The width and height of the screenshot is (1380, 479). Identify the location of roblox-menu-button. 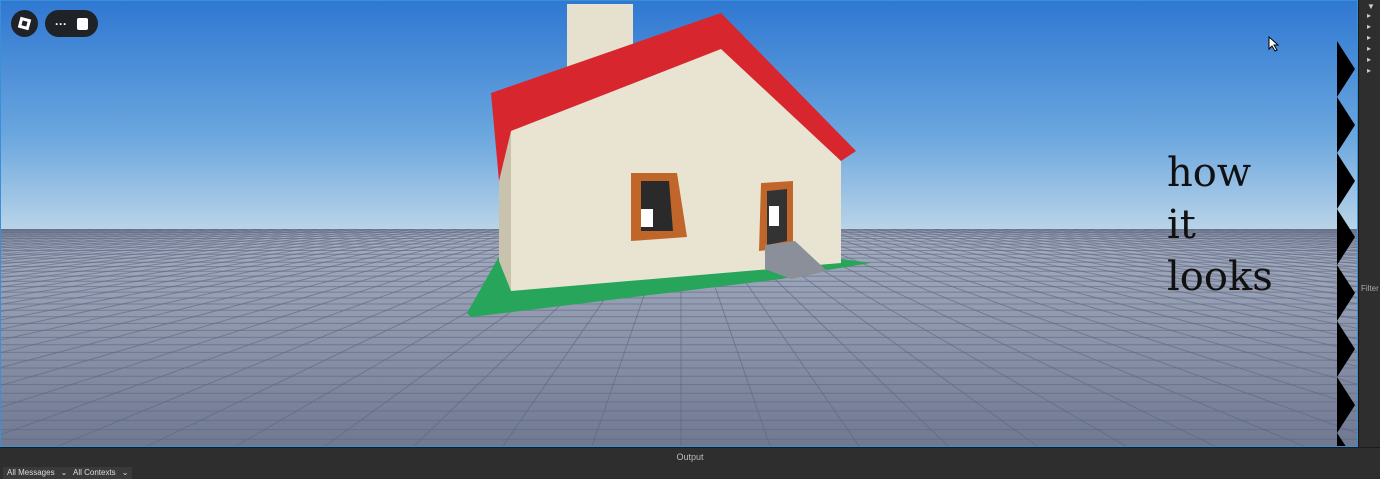
(24, 23).